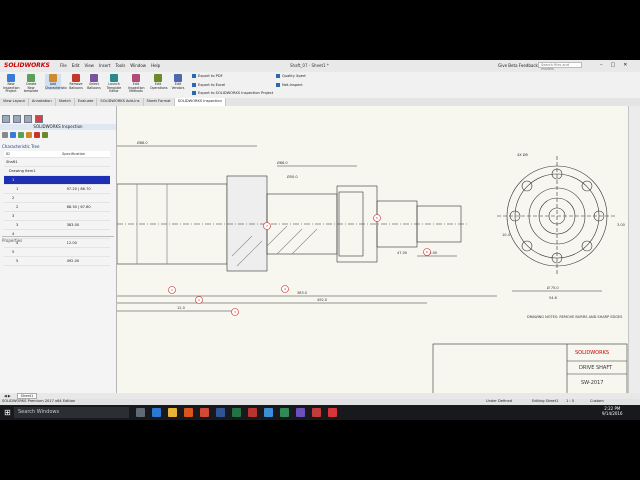 The width and height of the screenshot is (640, 480). Describe the element at coordinates (142, 142) in the screenshot. I see `dimension-label: Ø88.0` at that location.